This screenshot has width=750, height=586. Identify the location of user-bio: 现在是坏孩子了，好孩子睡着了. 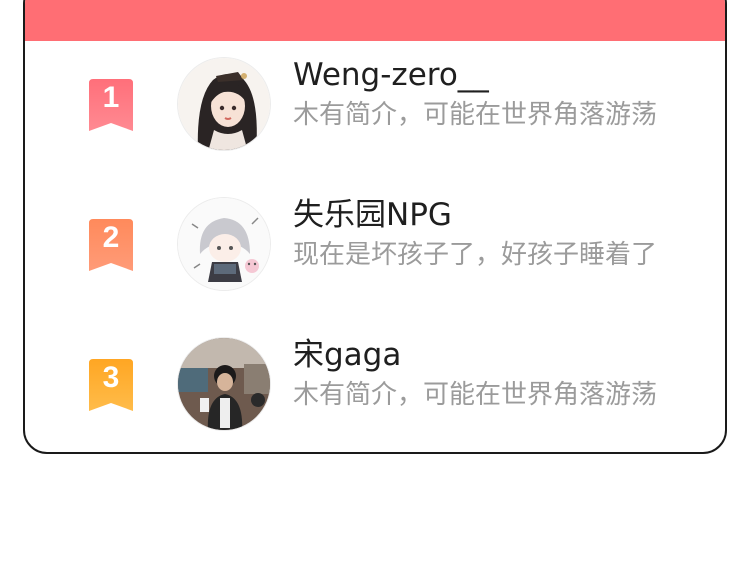
(475, 255).